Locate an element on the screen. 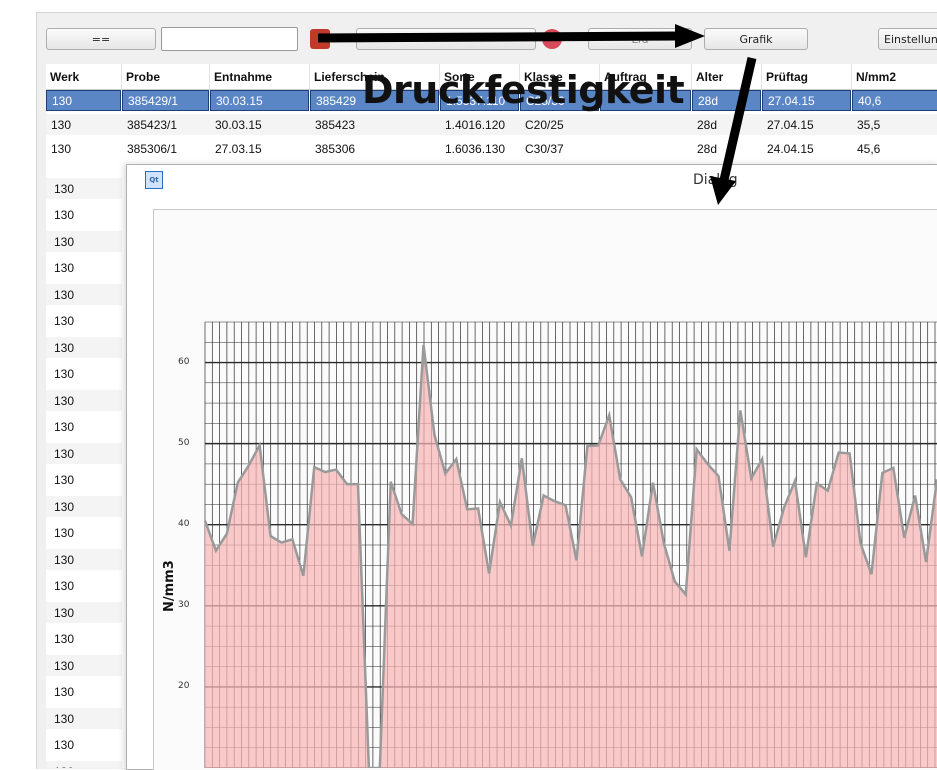  y-axis-label: N/mm3 is located at coordinates (169, 586).